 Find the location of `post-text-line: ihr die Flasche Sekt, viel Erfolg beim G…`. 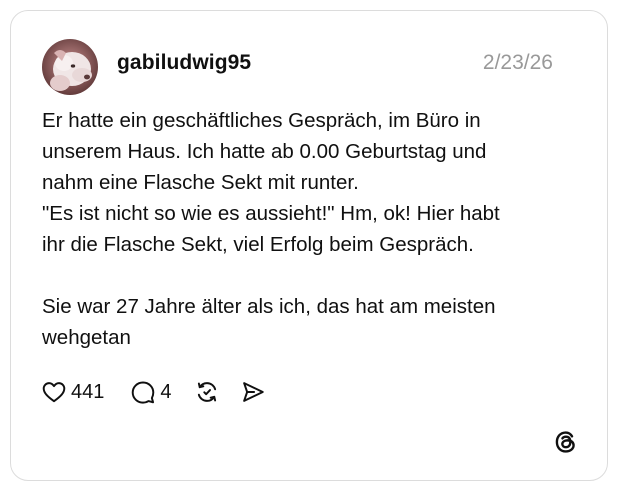

post-text-line: ihr die Flasche Sekt, viel Erfolg beim G… is located at coordinates (258, 244).